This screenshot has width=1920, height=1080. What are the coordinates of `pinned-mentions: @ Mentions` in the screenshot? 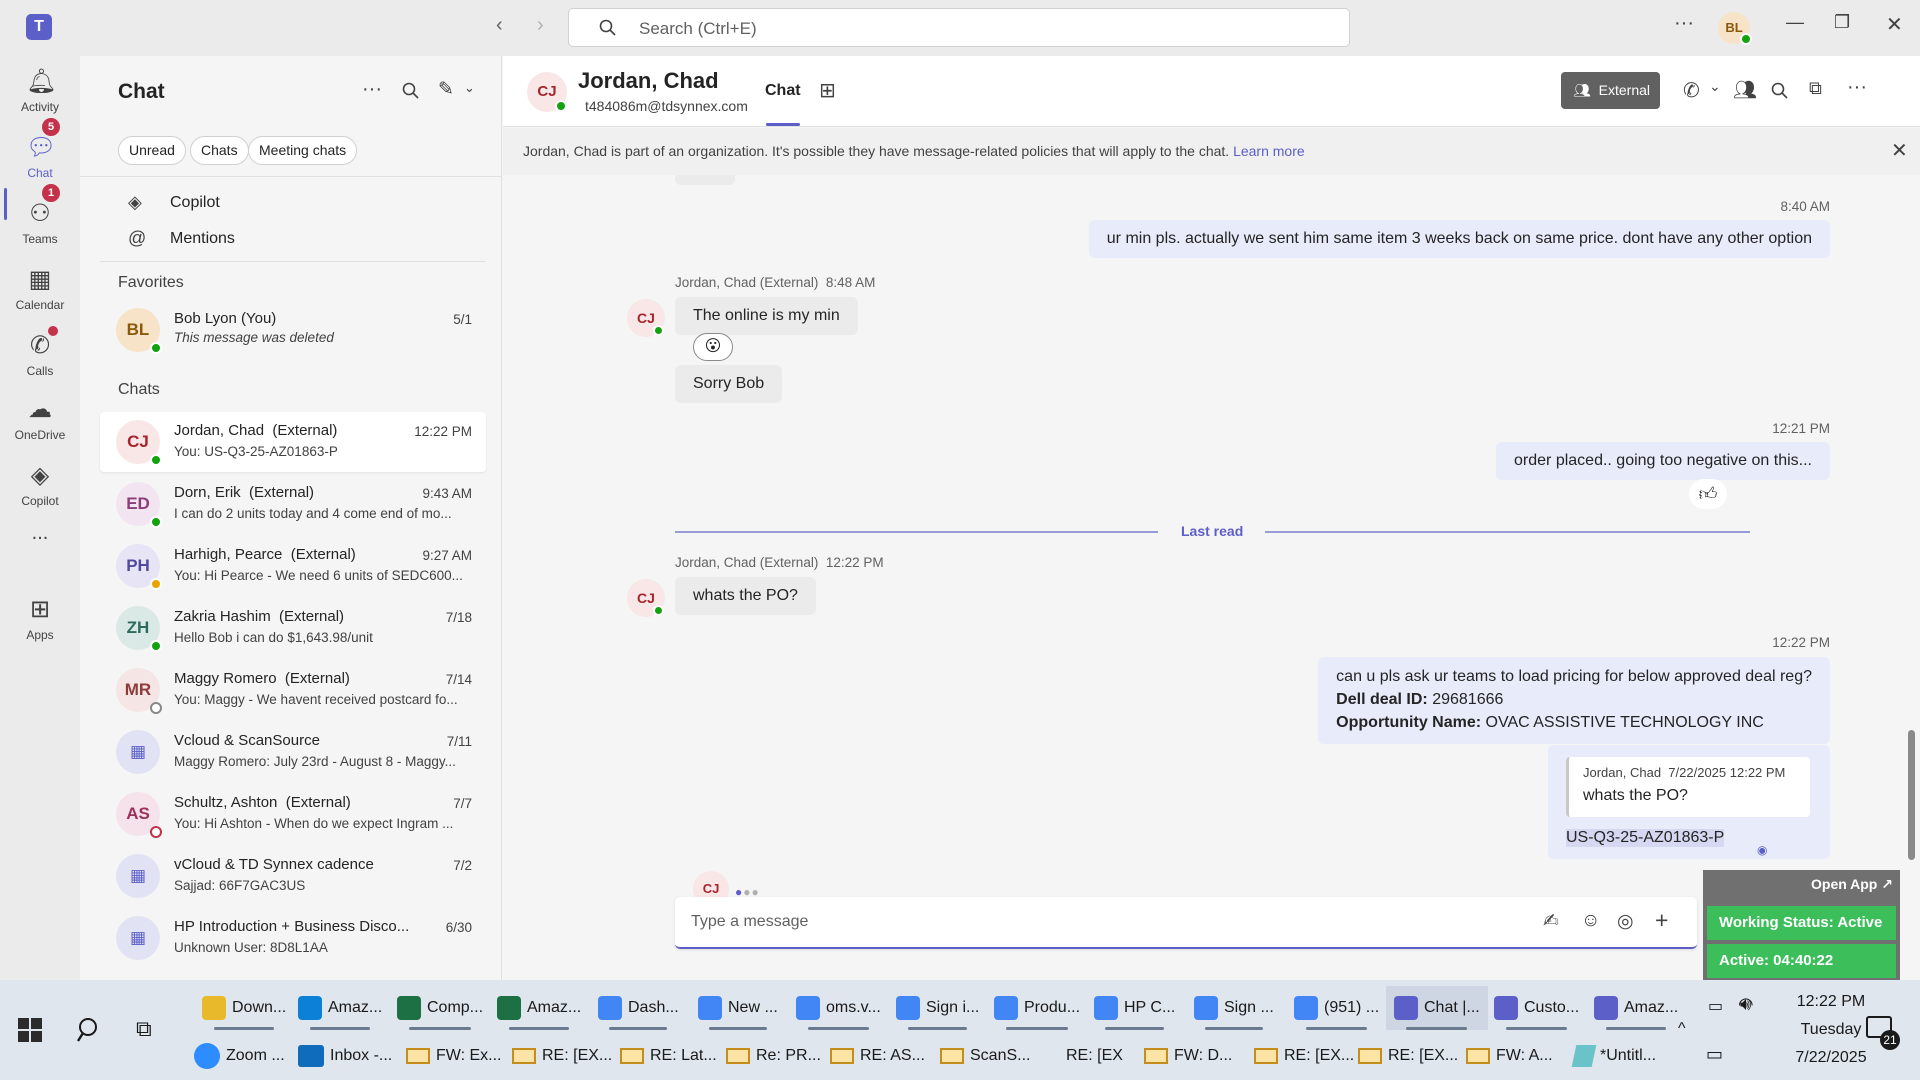 It's located at (293, 241).